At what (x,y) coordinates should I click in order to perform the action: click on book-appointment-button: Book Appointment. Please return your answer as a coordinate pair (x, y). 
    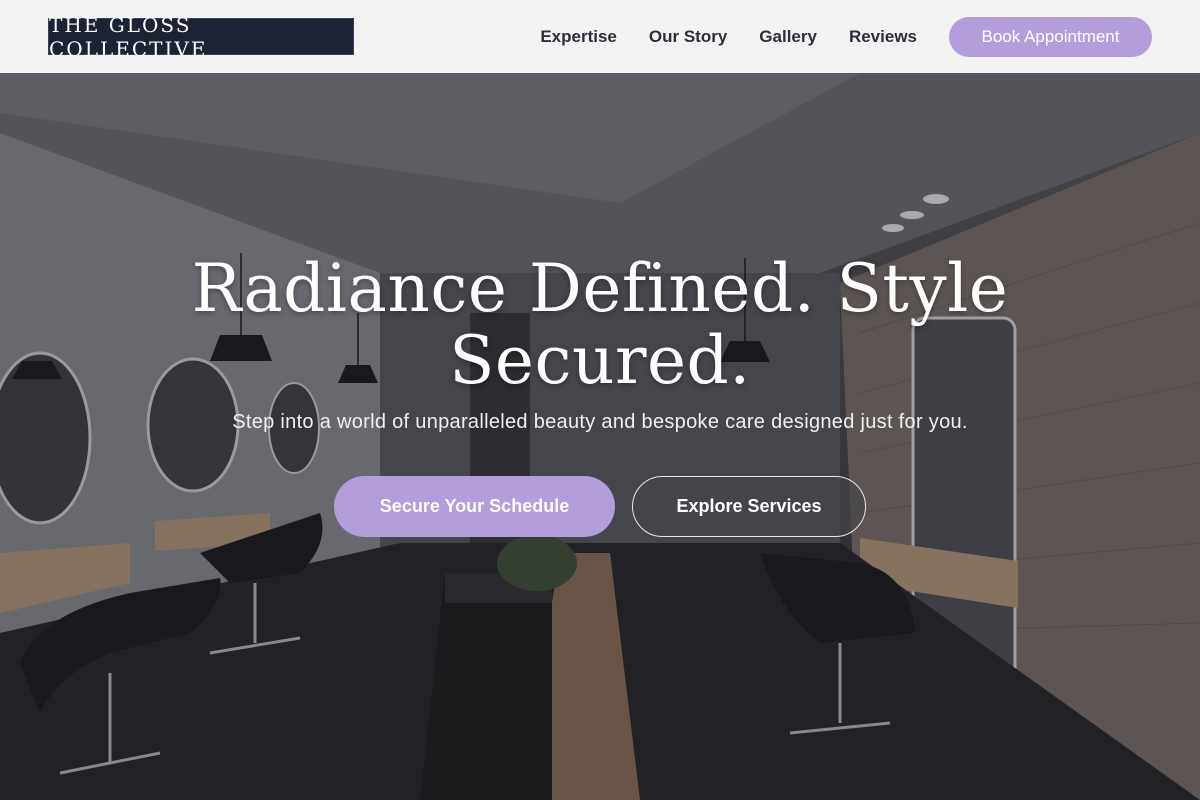
    Looking at the image, I should click on (1050, 36).